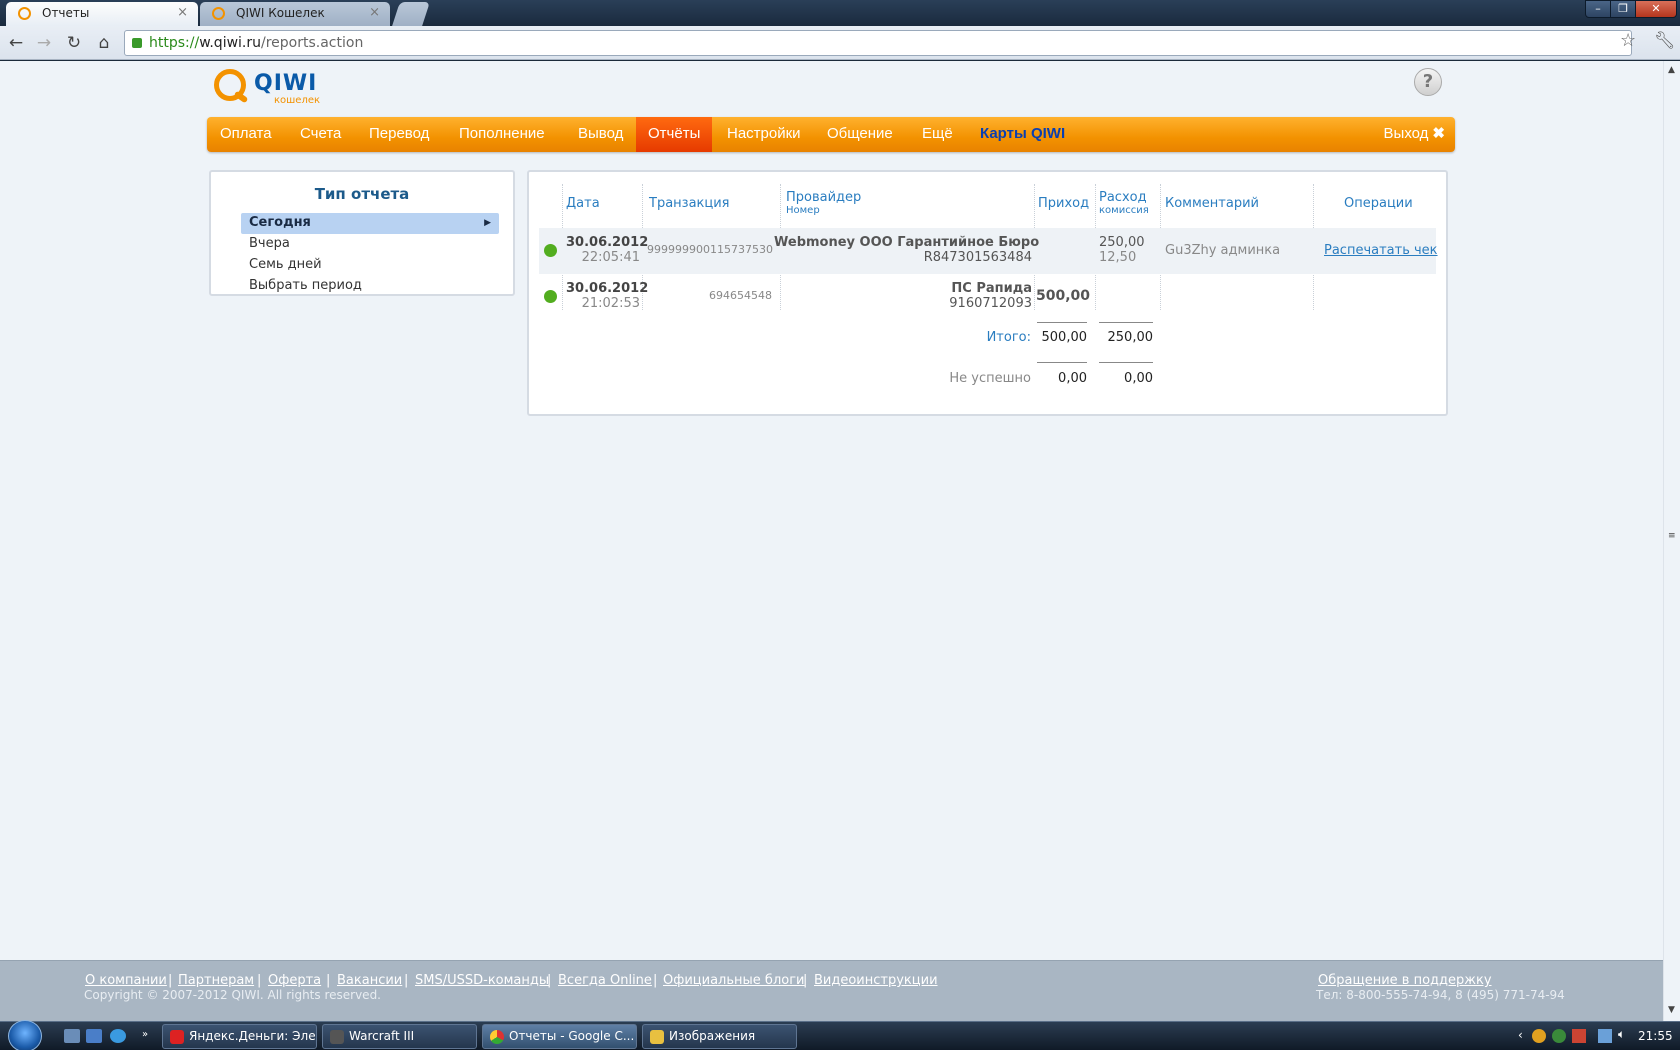 The width and height of the screenshot is (1680, 1050). What do you see at coordinates (610, 257) in the screenshot?
I see `row-time: 22:05:41` at bounding box center [610, 257].